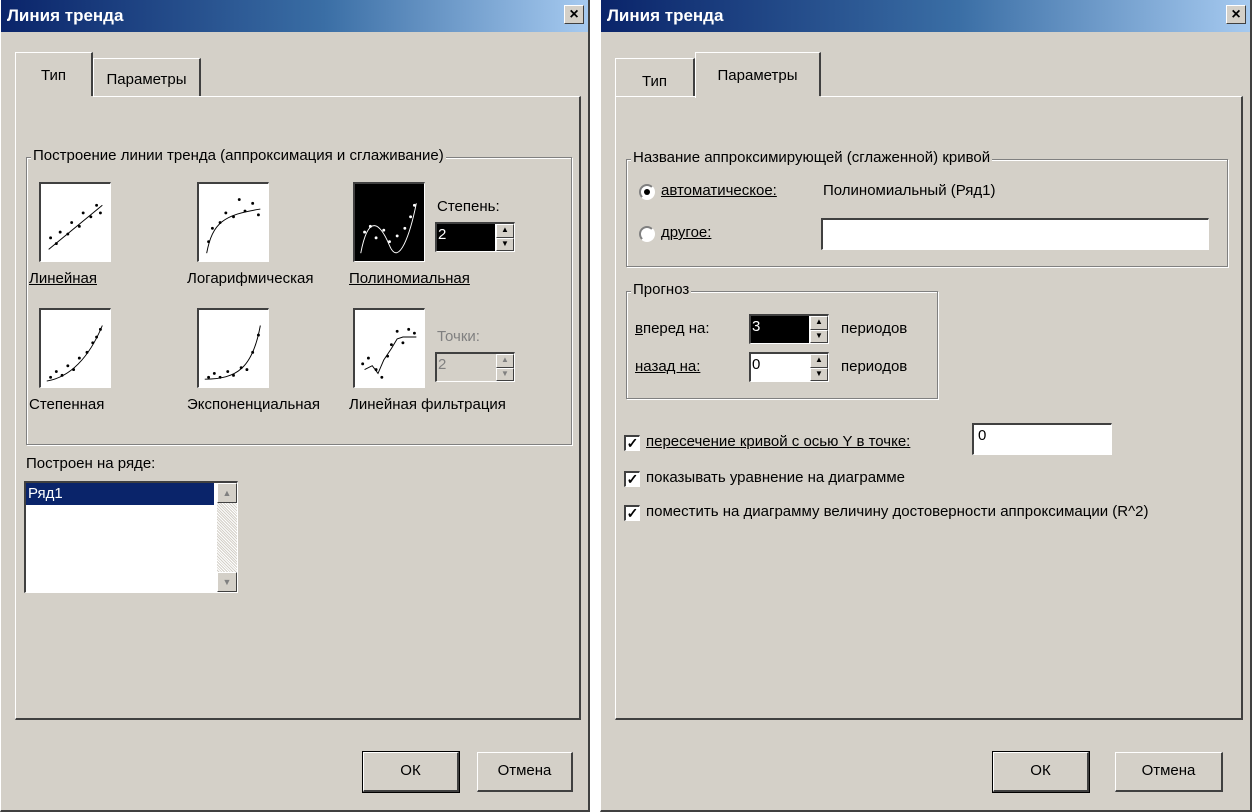  Describe the element at coordinates (661, 289) in the screenshot. I see `forecast-group-title: Прогноз` at that location.